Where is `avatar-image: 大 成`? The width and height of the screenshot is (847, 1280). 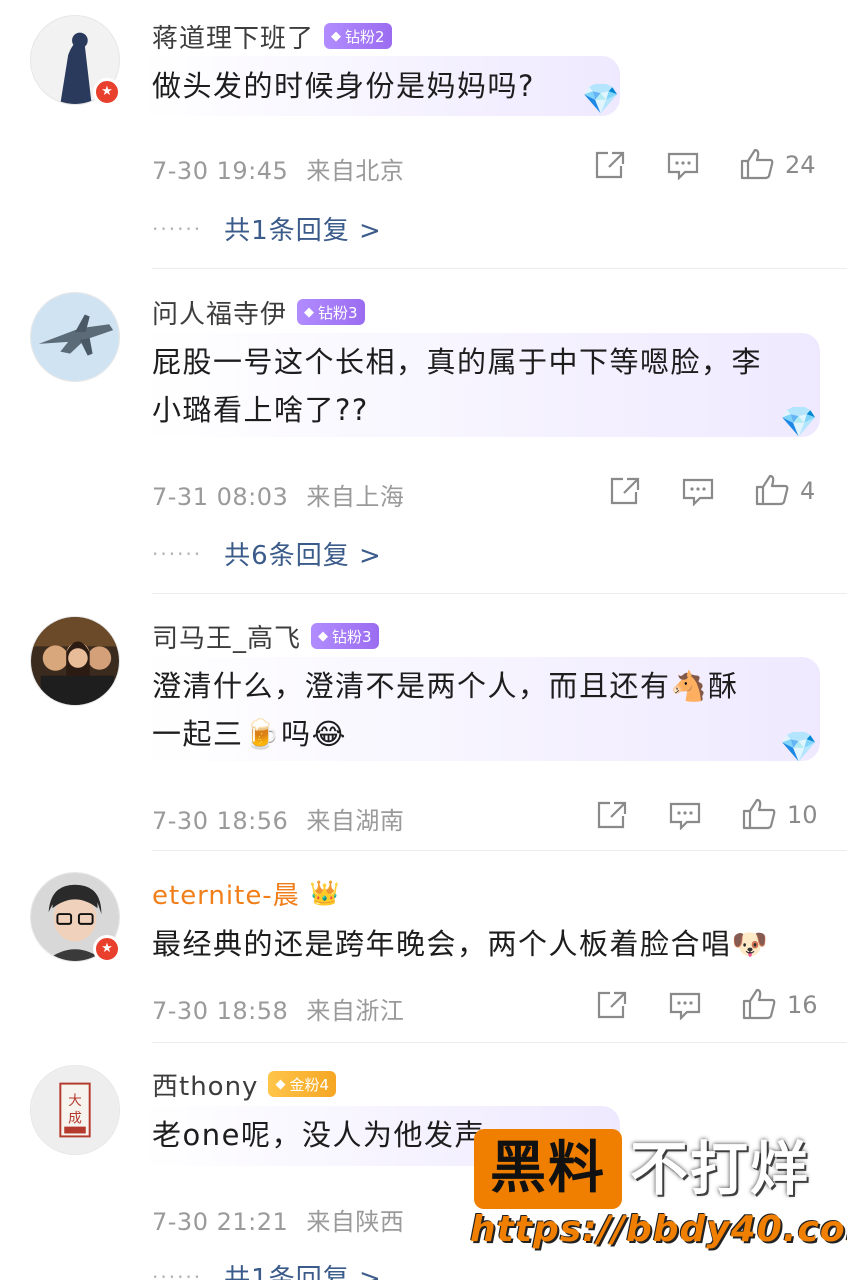
avatar-image: 大 成 is located at coordinates (75, 1110).